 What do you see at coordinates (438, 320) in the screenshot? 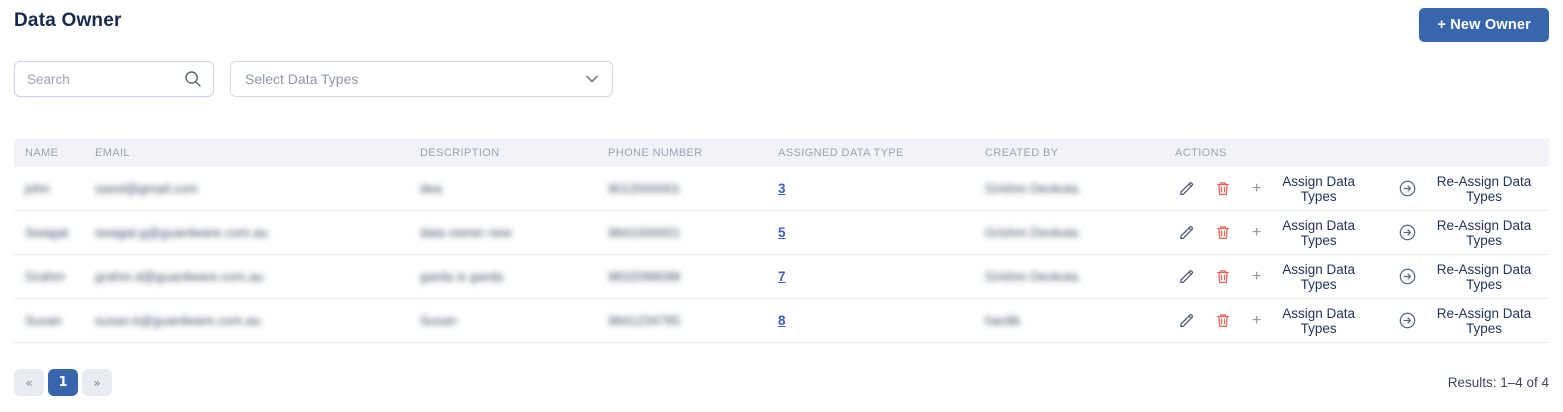
I see `cell-description: Susan` at bounding box center [438, 320].